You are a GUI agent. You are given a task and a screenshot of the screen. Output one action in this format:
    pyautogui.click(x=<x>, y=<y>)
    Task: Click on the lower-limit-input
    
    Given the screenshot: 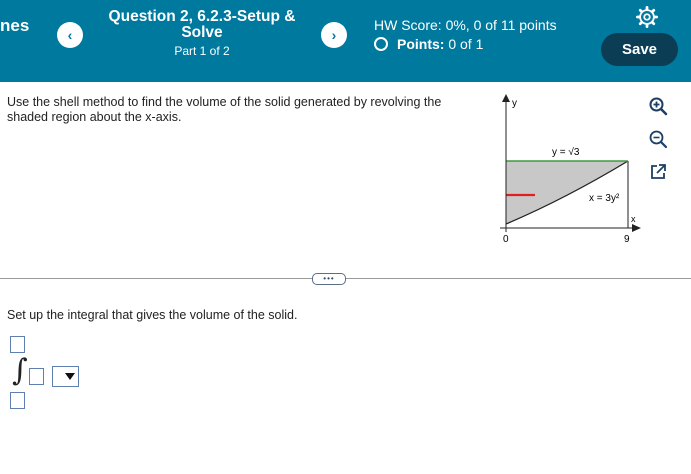 What is the action you would take?
    pyautogui.click(x=17, y=400)
    